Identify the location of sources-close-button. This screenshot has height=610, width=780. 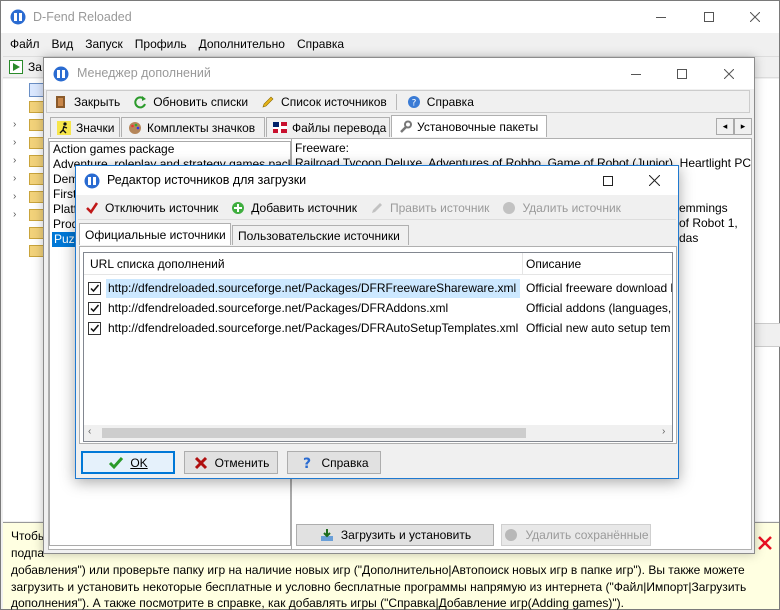
(654, 180).